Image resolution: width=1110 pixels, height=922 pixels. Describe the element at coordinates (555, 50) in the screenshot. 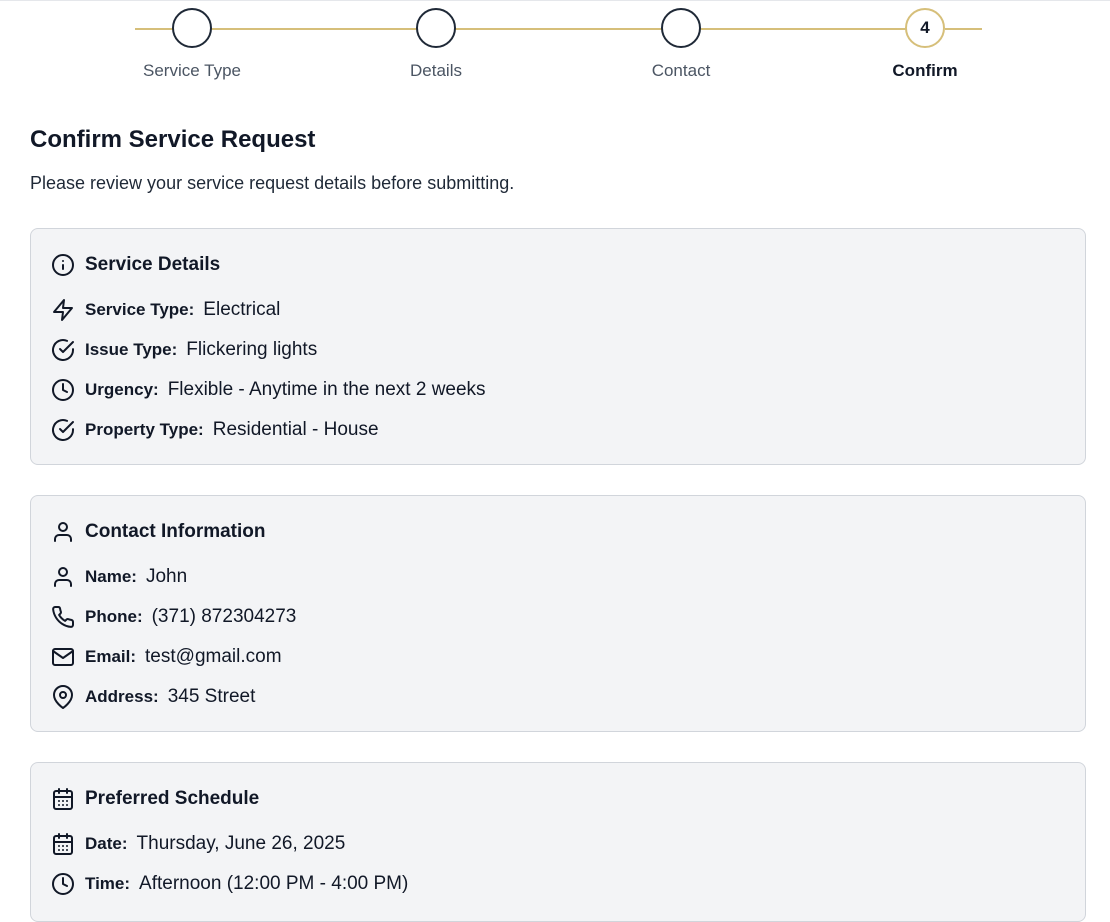

I see `progress-stepper: 4 Service Type Details Contact Confirm` at that location.